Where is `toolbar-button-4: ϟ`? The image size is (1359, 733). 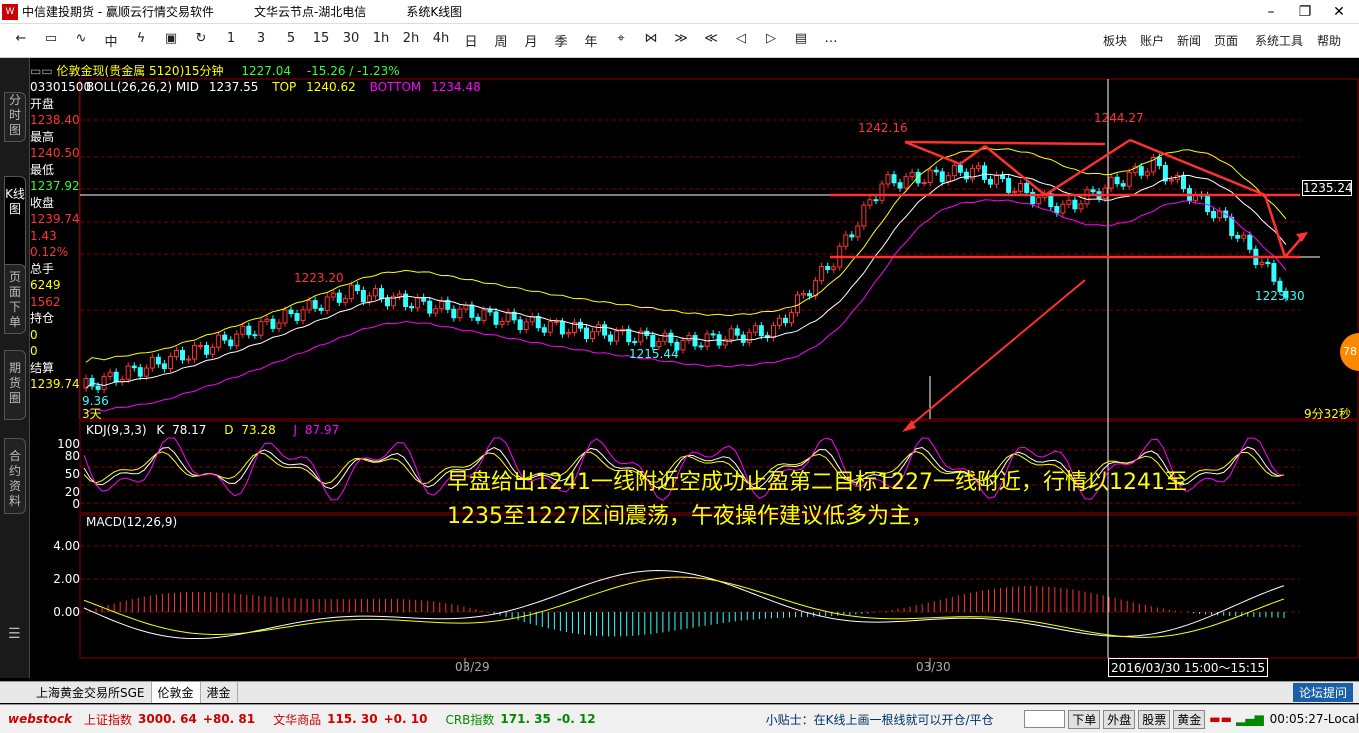
toolbar-button-4: ϟ is located at coordinates (141, 40).